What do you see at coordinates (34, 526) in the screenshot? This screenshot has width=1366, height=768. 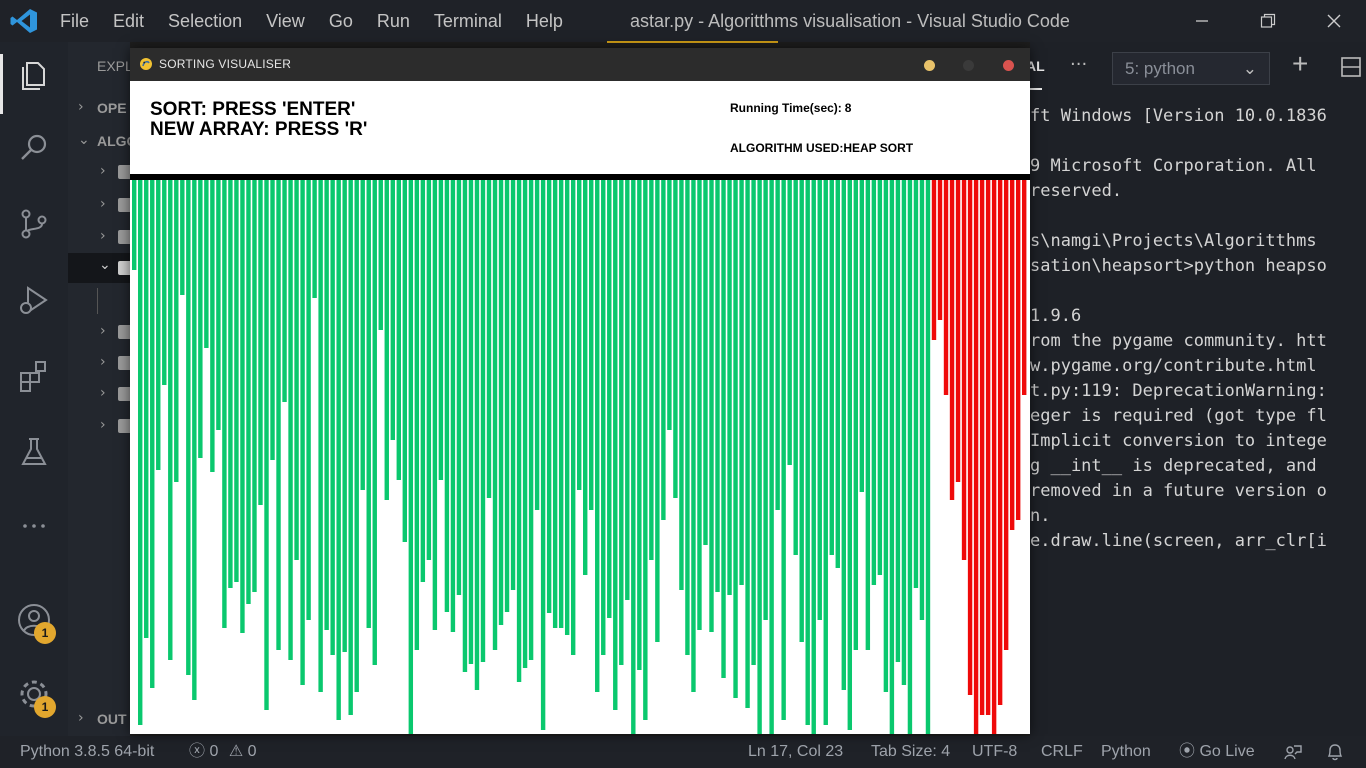 I see `more-icon` at bounding box center [34, 526].